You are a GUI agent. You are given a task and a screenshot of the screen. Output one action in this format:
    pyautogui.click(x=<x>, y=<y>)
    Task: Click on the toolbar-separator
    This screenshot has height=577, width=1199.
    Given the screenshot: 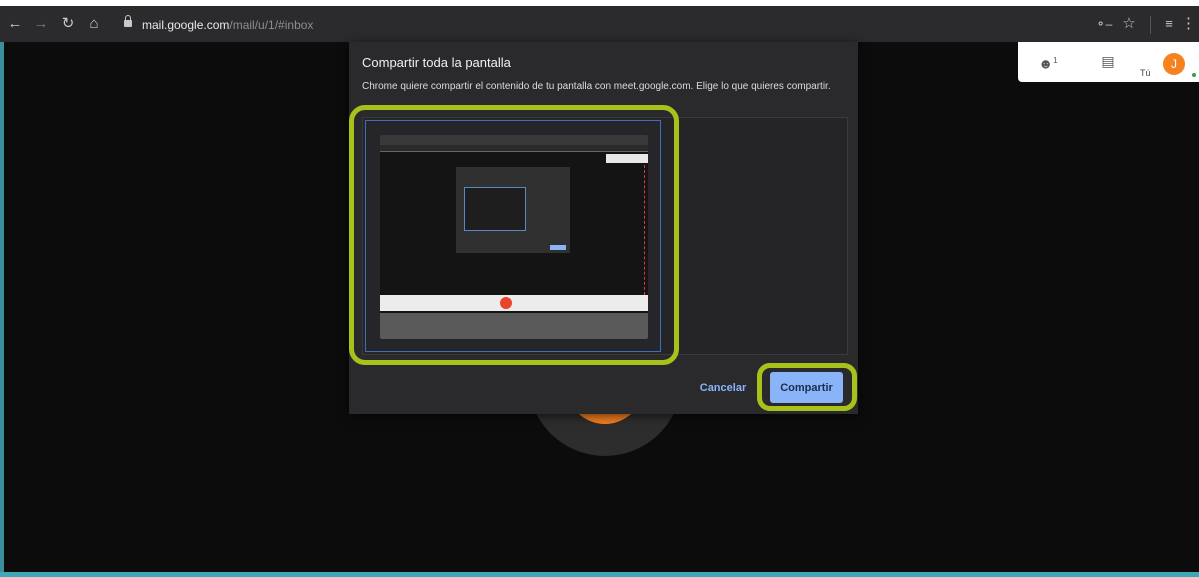 What is the action you would take?
    pyautogui.click(x=1150, y=25)
    